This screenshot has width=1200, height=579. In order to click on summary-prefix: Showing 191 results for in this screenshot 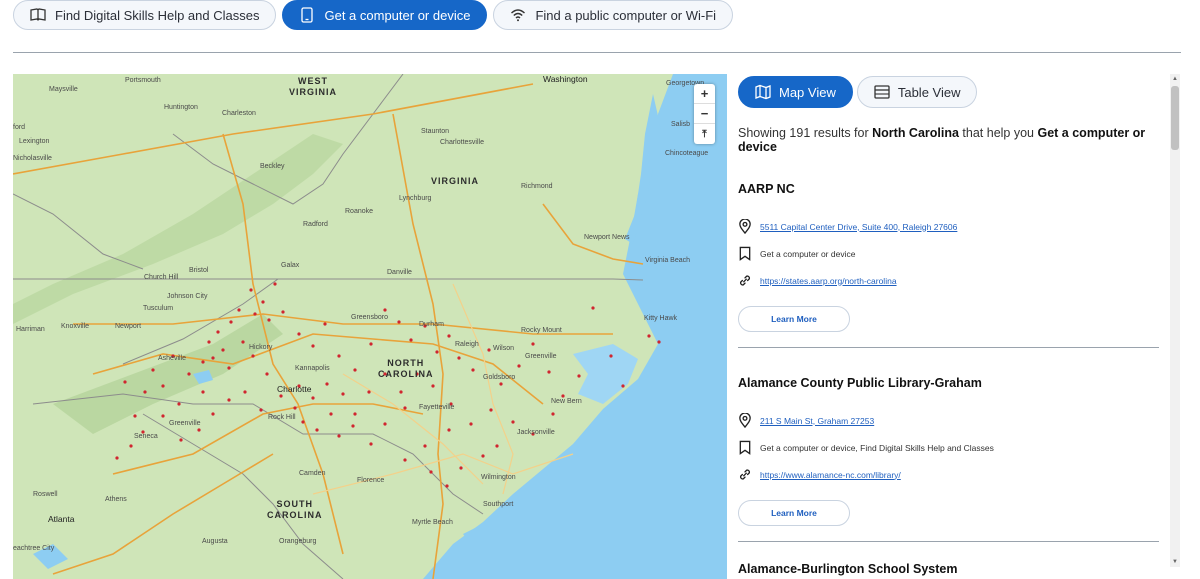, I will do `click(803, 133)`.